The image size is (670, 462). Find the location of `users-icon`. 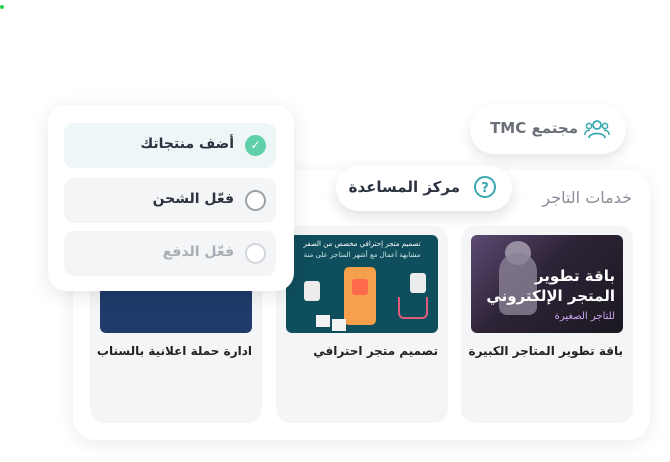

users-icon is located at coordinates (597, 129).